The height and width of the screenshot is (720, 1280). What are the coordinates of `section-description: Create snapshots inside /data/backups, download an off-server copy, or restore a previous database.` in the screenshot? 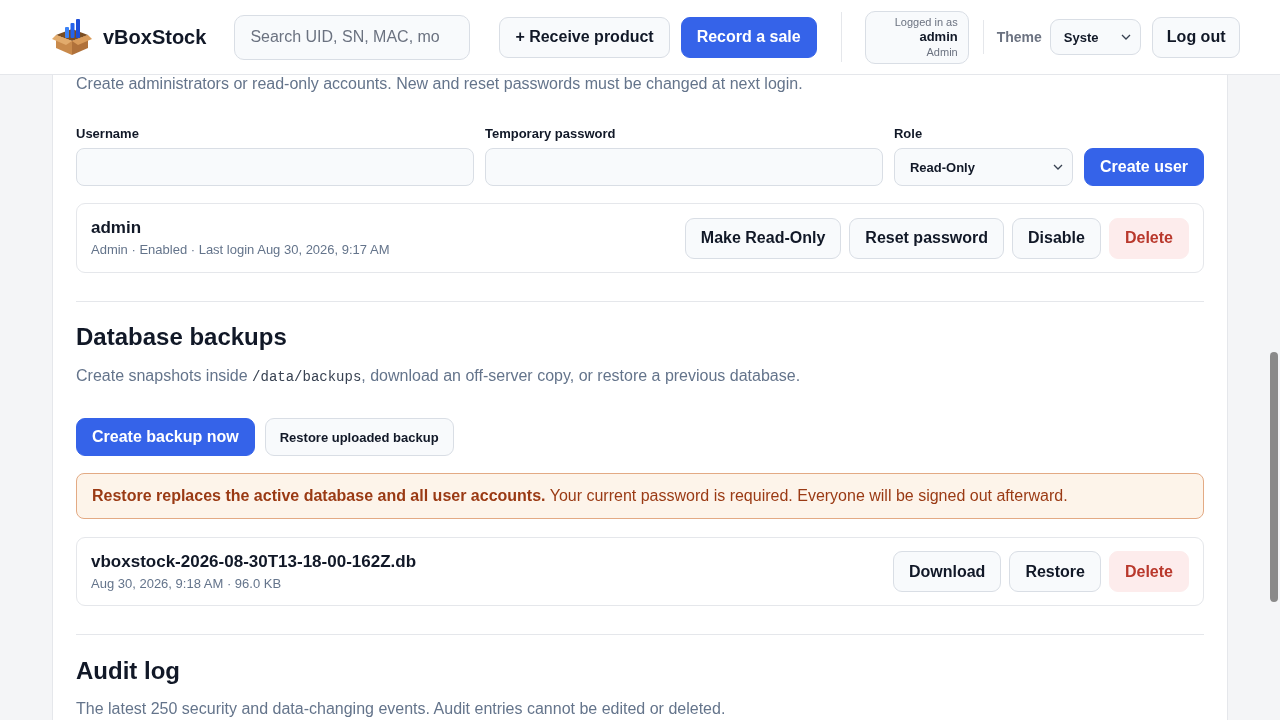 It's located at (439, 376).